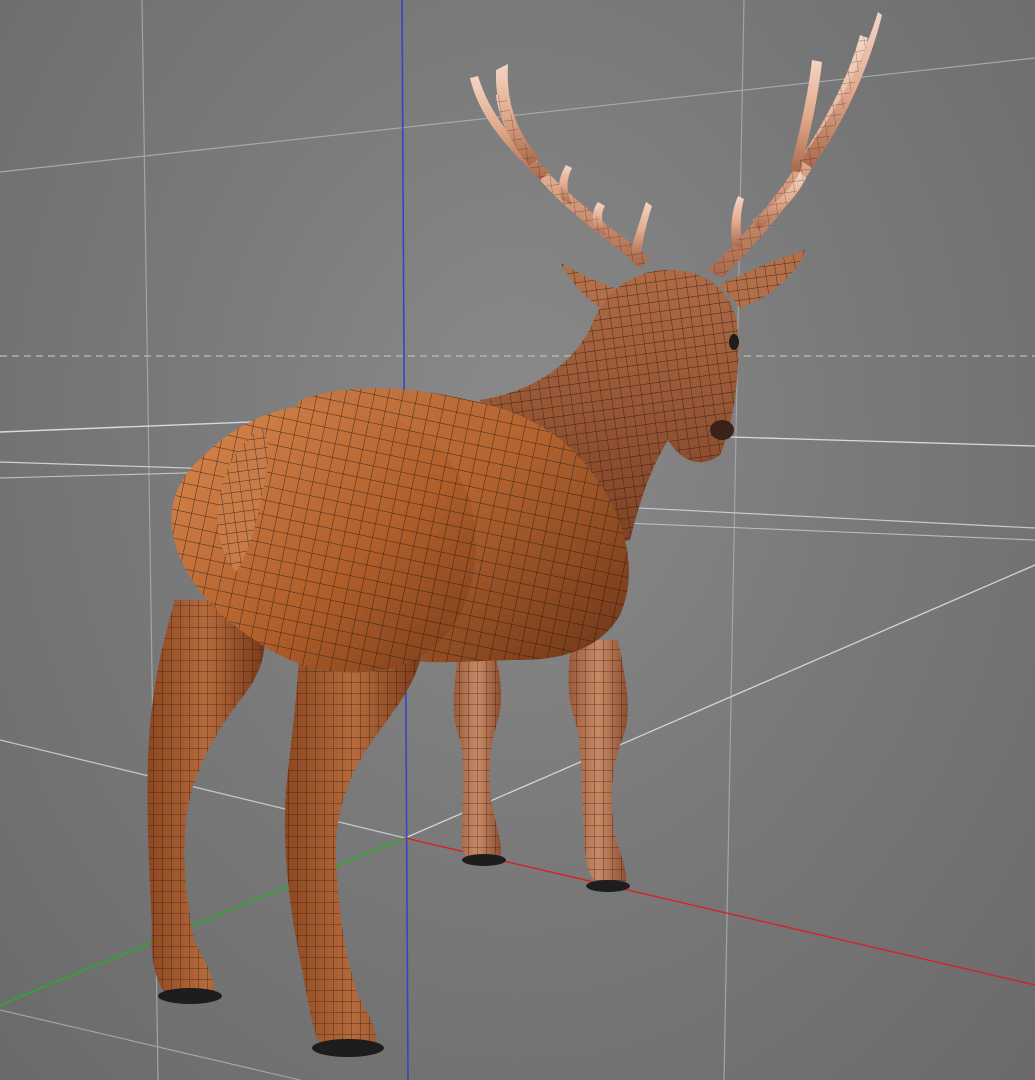 Image resolution: width=1035 pixels, height=1080 pixels. What do you see at coordinates (206, 802) in the screenshot?
I see `near-hind-leg-left` at bounding box center [206, 802].